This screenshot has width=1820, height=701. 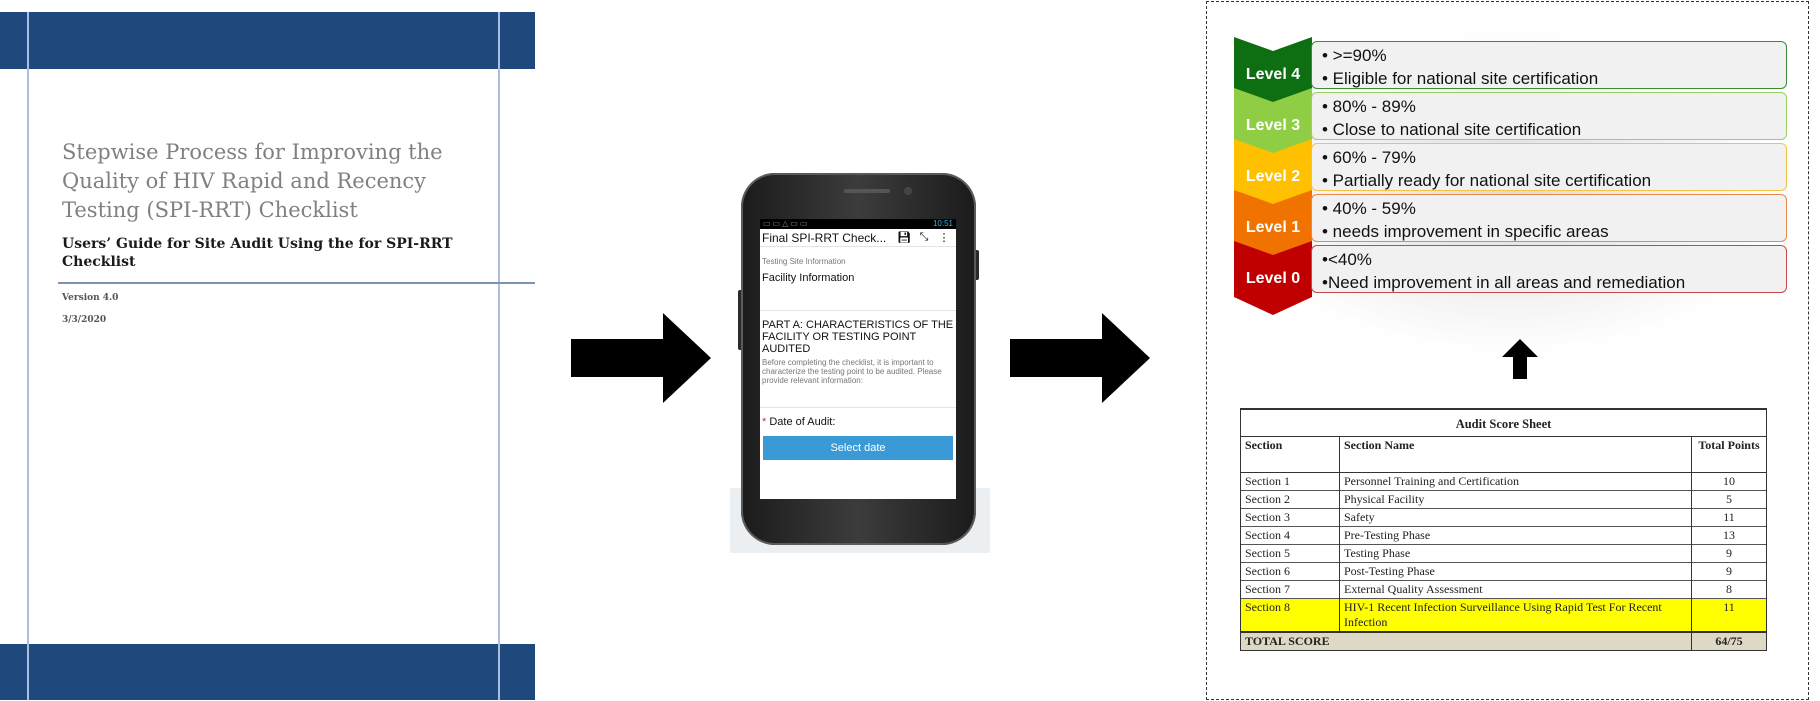 I want to click on cover-top-band, so click(x=267, y=40).